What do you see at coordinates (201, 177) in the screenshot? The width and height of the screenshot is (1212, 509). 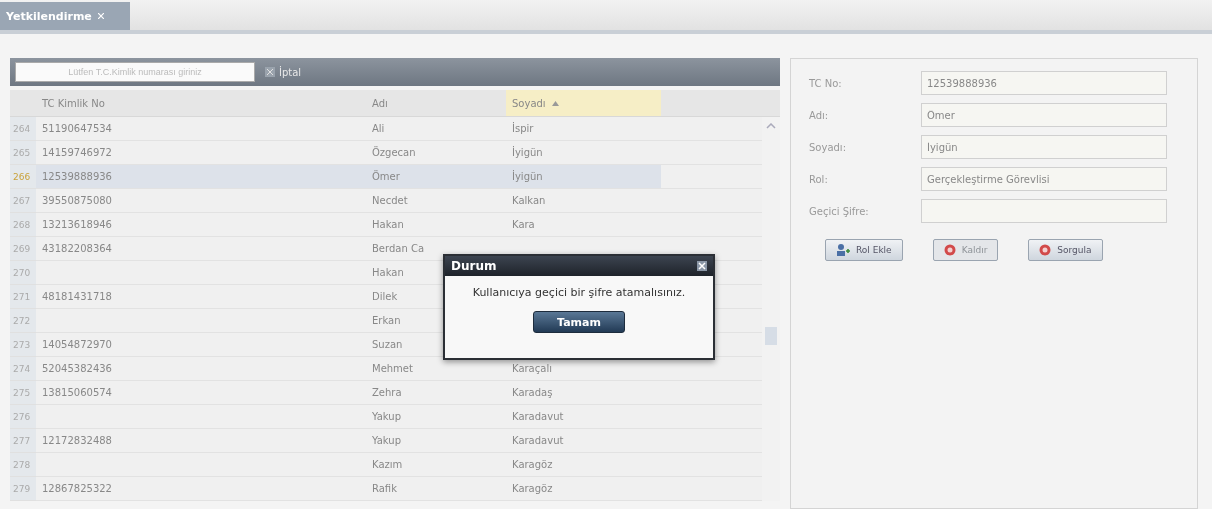 I see `table-cell: 12539888936` at bounding box center [201, 177].